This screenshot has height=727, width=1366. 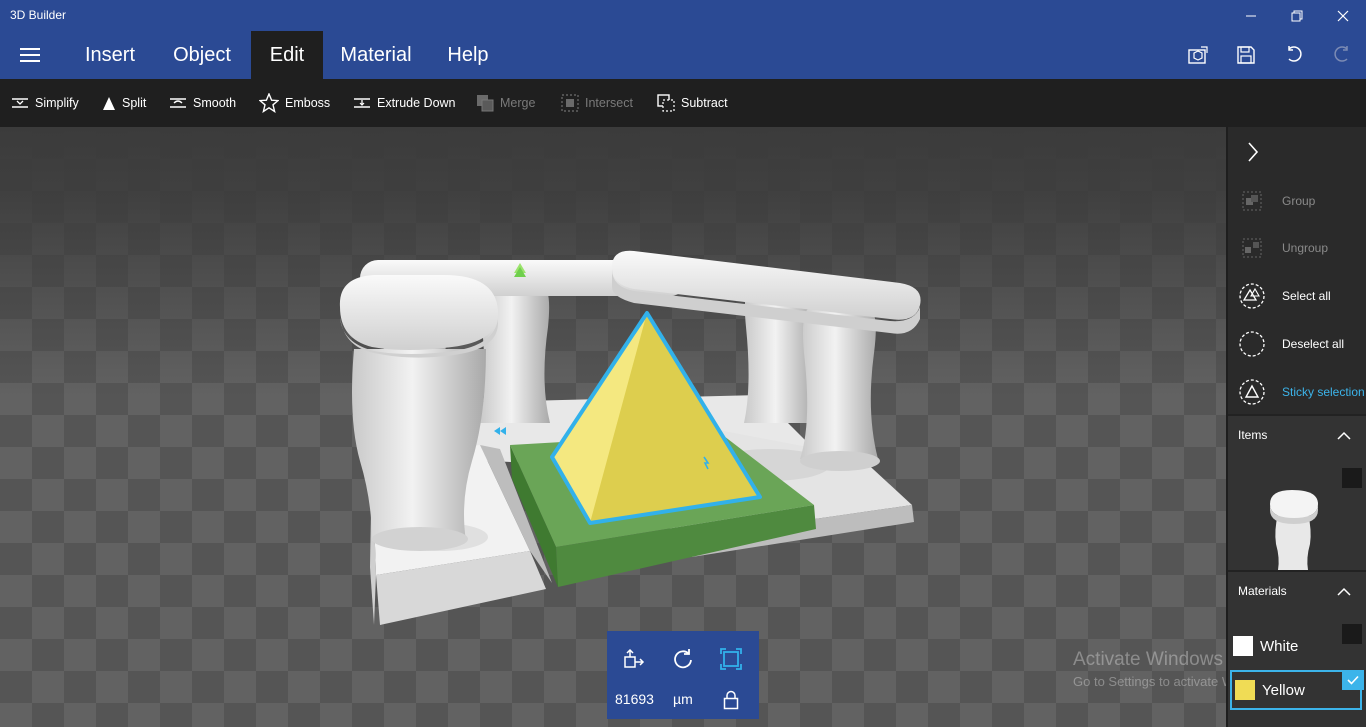 What do you see at coordinates (1252, 248) in the screenshot?
I see `ungroup-icon` at bounding box center [1252, 248].